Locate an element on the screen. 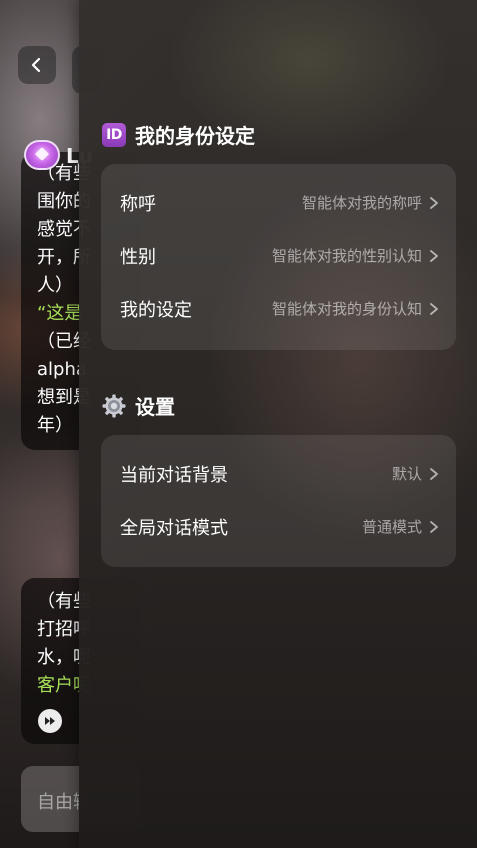 The image size is (477, 848). gear-icon is located at coordinates (114, 406).